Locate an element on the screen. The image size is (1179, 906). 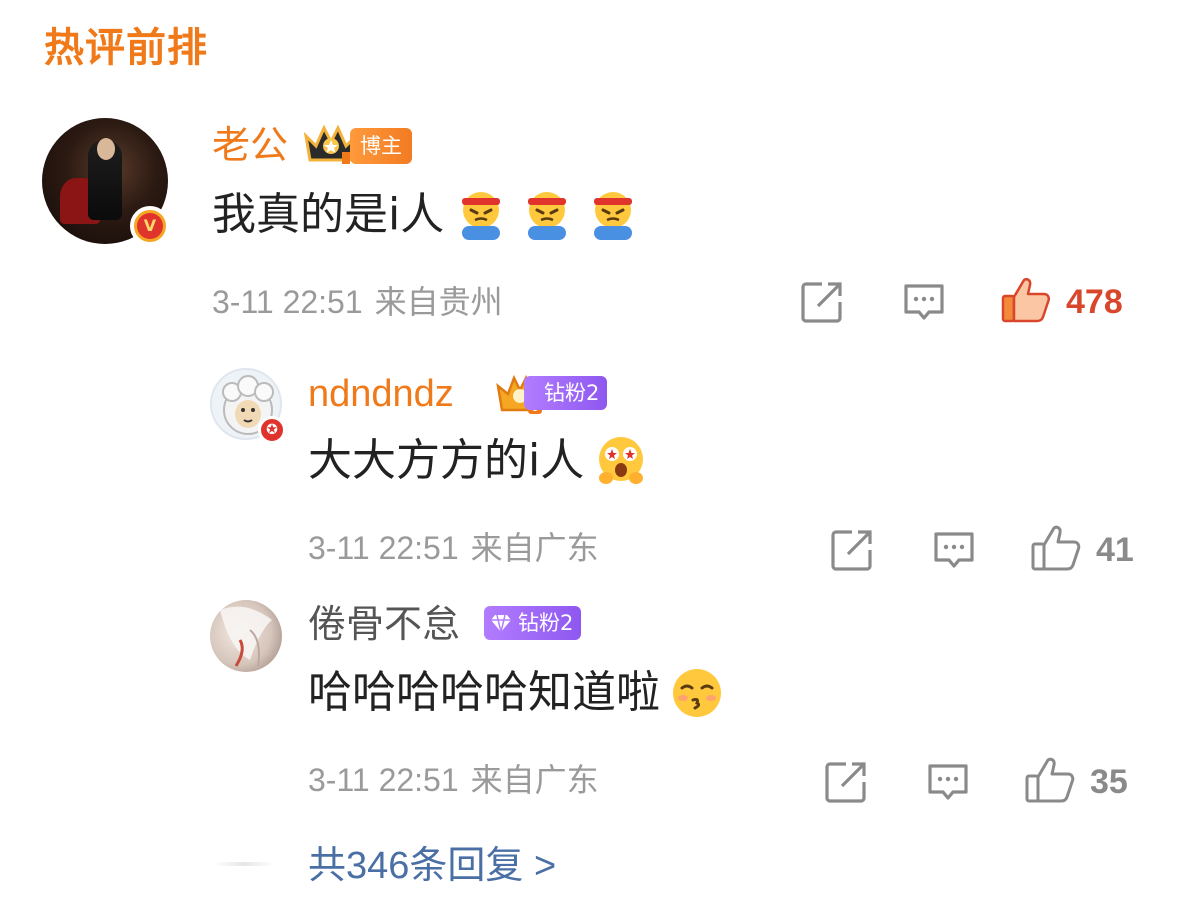
like-count: 41 is located at coordinates (1115, 550).